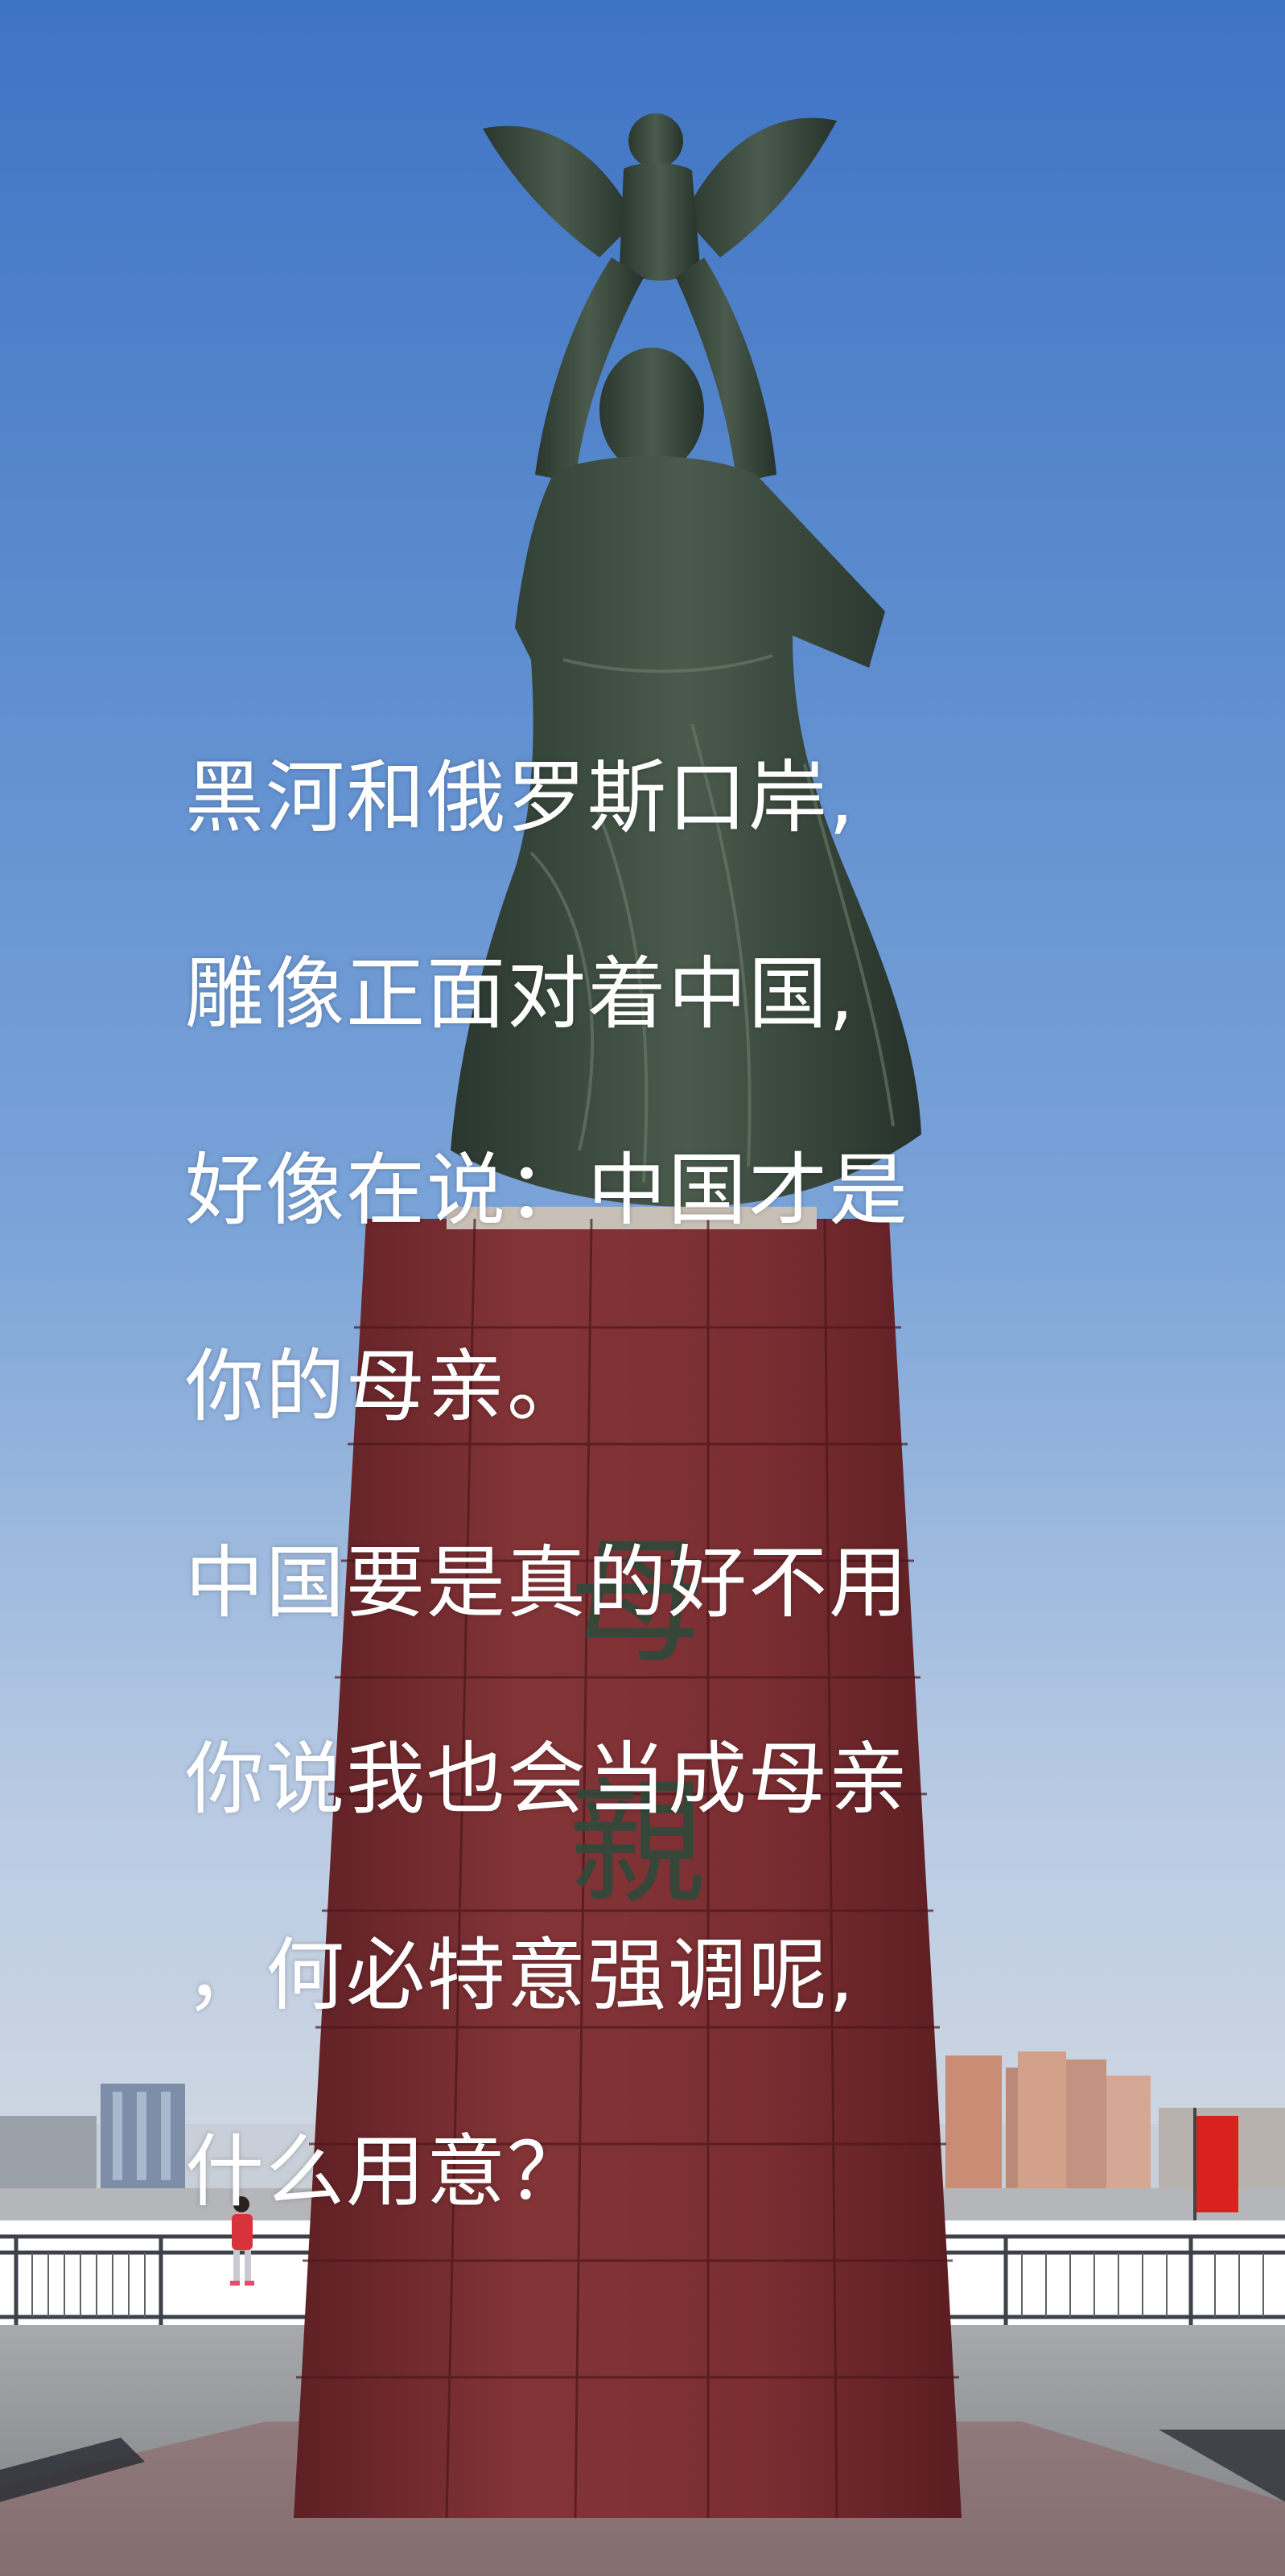 This screenshot has width=1285, height=2576. I want to click on caption-line: 好像在说：中国才是, so click(548, 1191).